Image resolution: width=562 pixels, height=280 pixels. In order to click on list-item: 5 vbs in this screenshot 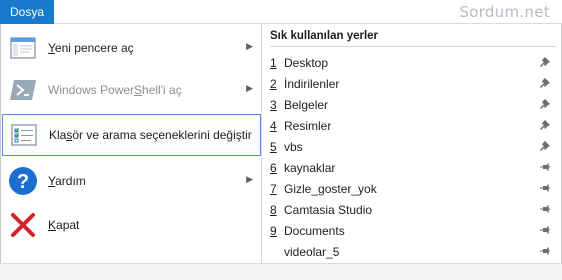, I will do `click(411, 146)`.